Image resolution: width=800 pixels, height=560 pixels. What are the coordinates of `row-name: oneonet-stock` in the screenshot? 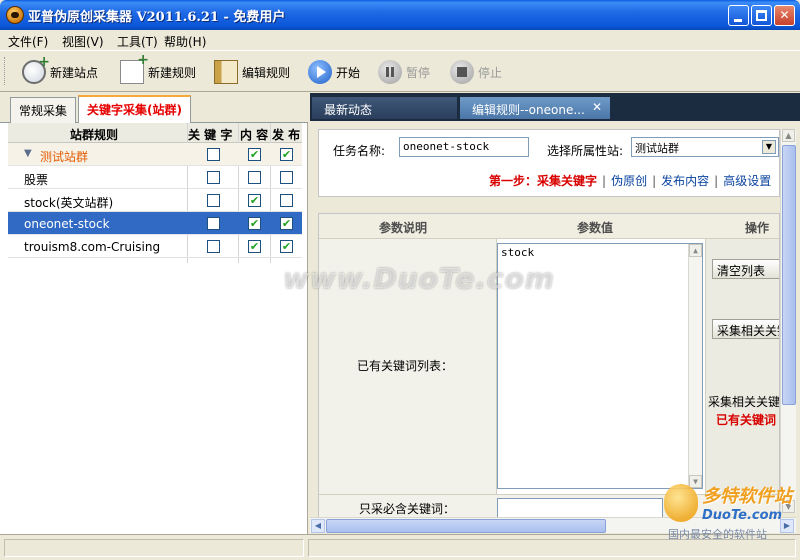 It's located at (67, 224).